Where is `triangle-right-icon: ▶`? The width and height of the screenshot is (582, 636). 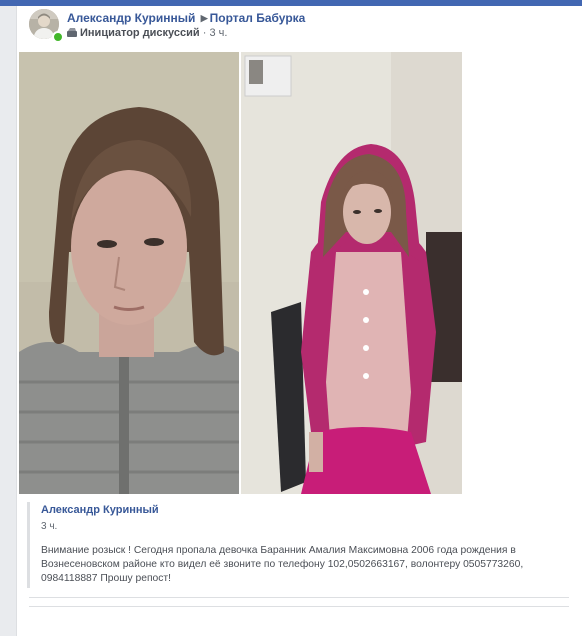
triangle-right-icon: ▶ is located at coordinates (204, 18).